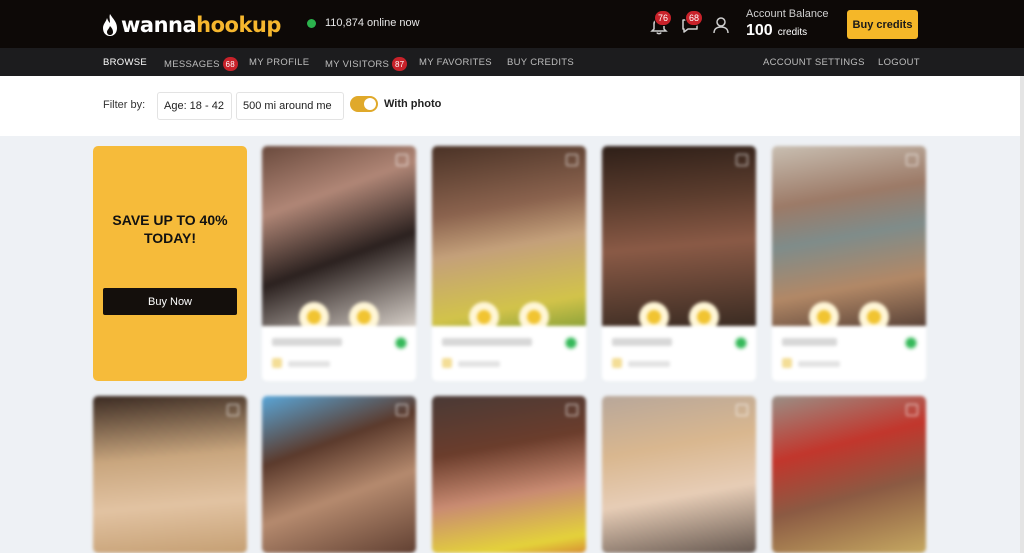  What do you see at coordinates (230, 64) in the screenshot?
I see `nav-messages-badge: 68` at bounding box center [230, 64].